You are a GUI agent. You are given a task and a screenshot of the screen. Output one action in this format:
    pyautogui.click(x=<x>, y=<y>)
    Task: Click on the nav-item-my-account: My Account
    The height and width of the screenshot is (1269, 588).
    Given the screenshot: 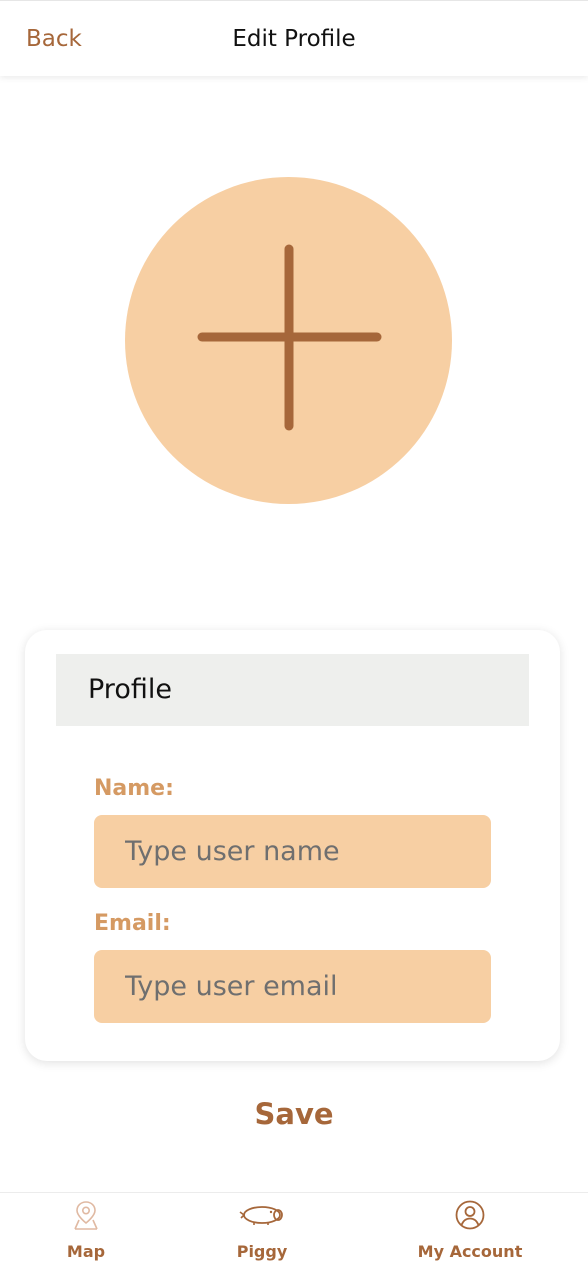 What is the action you would take?
    pyautogui.click(x=470, y=1231)
    